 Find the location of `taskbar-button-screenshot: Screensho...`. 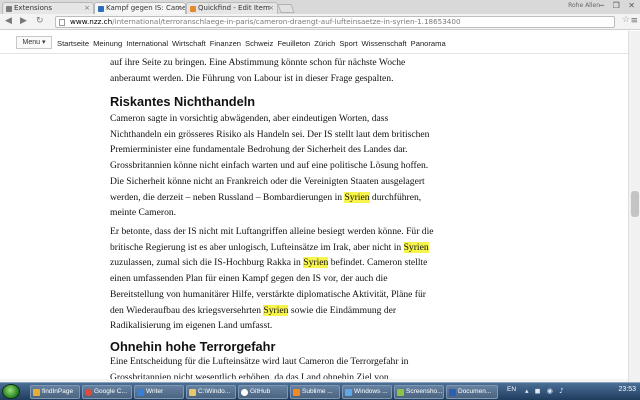

taskbar-button-screenshot: Screensho... is located at coordinates (419, 392).